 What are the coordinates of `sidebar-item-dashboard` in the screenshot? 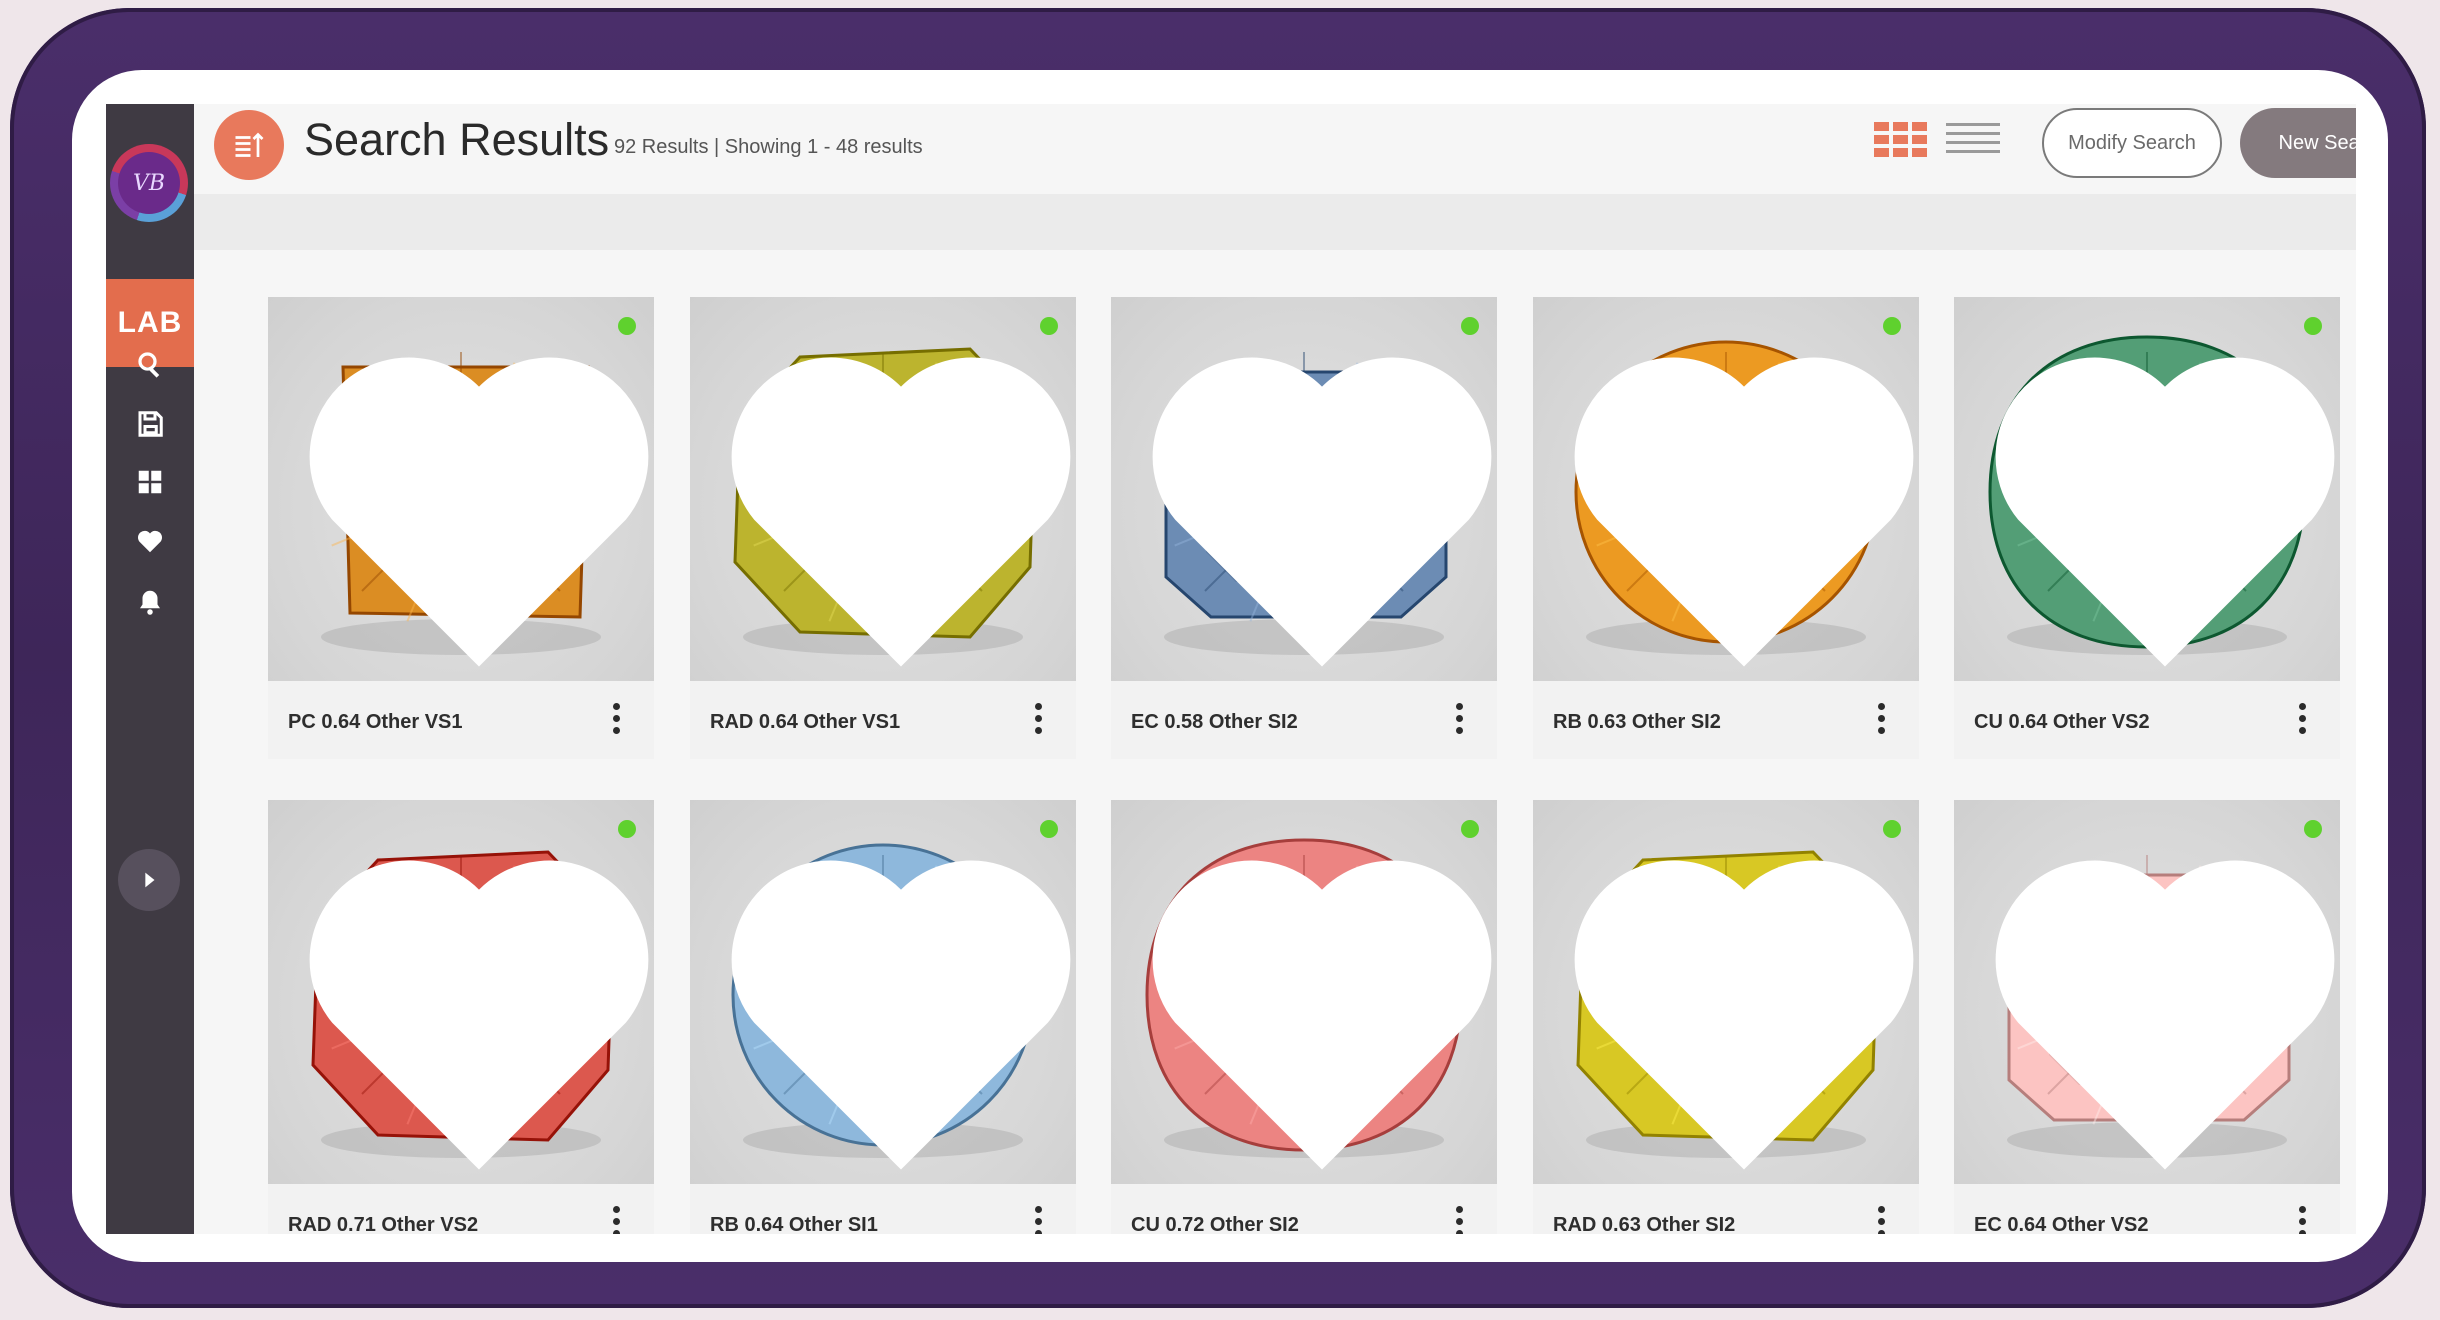 It's located at (150, 482).